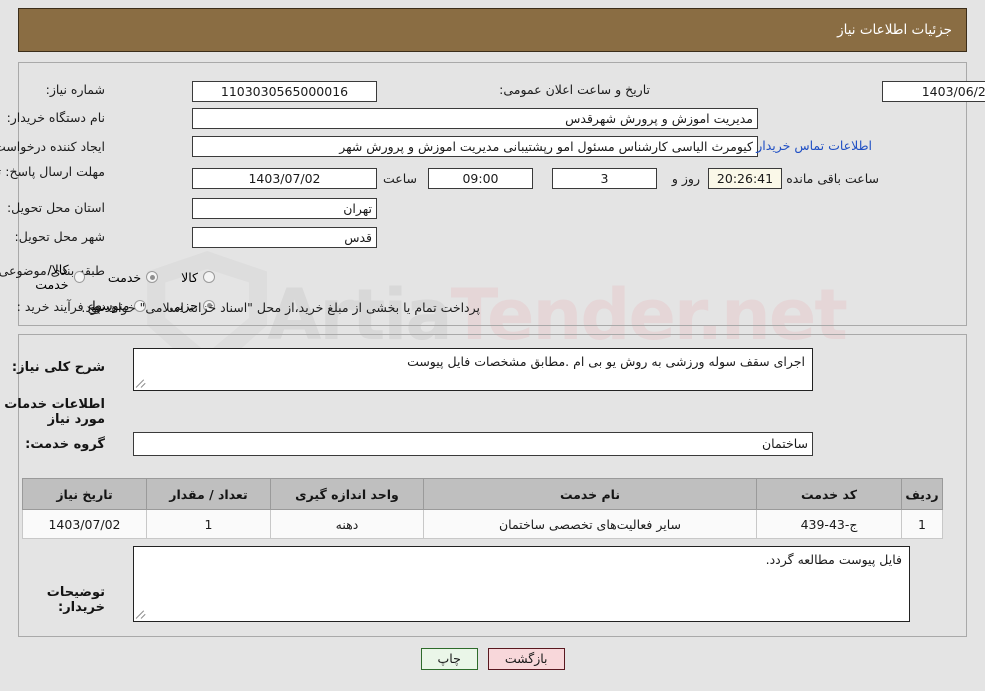 This screenshot has height=691, width=985. Describe the element at coordinates (590, 524) in the screenshot. I see `cell-service-name: سایر فعالیت‌های تخصصی ساختمان` at that location.